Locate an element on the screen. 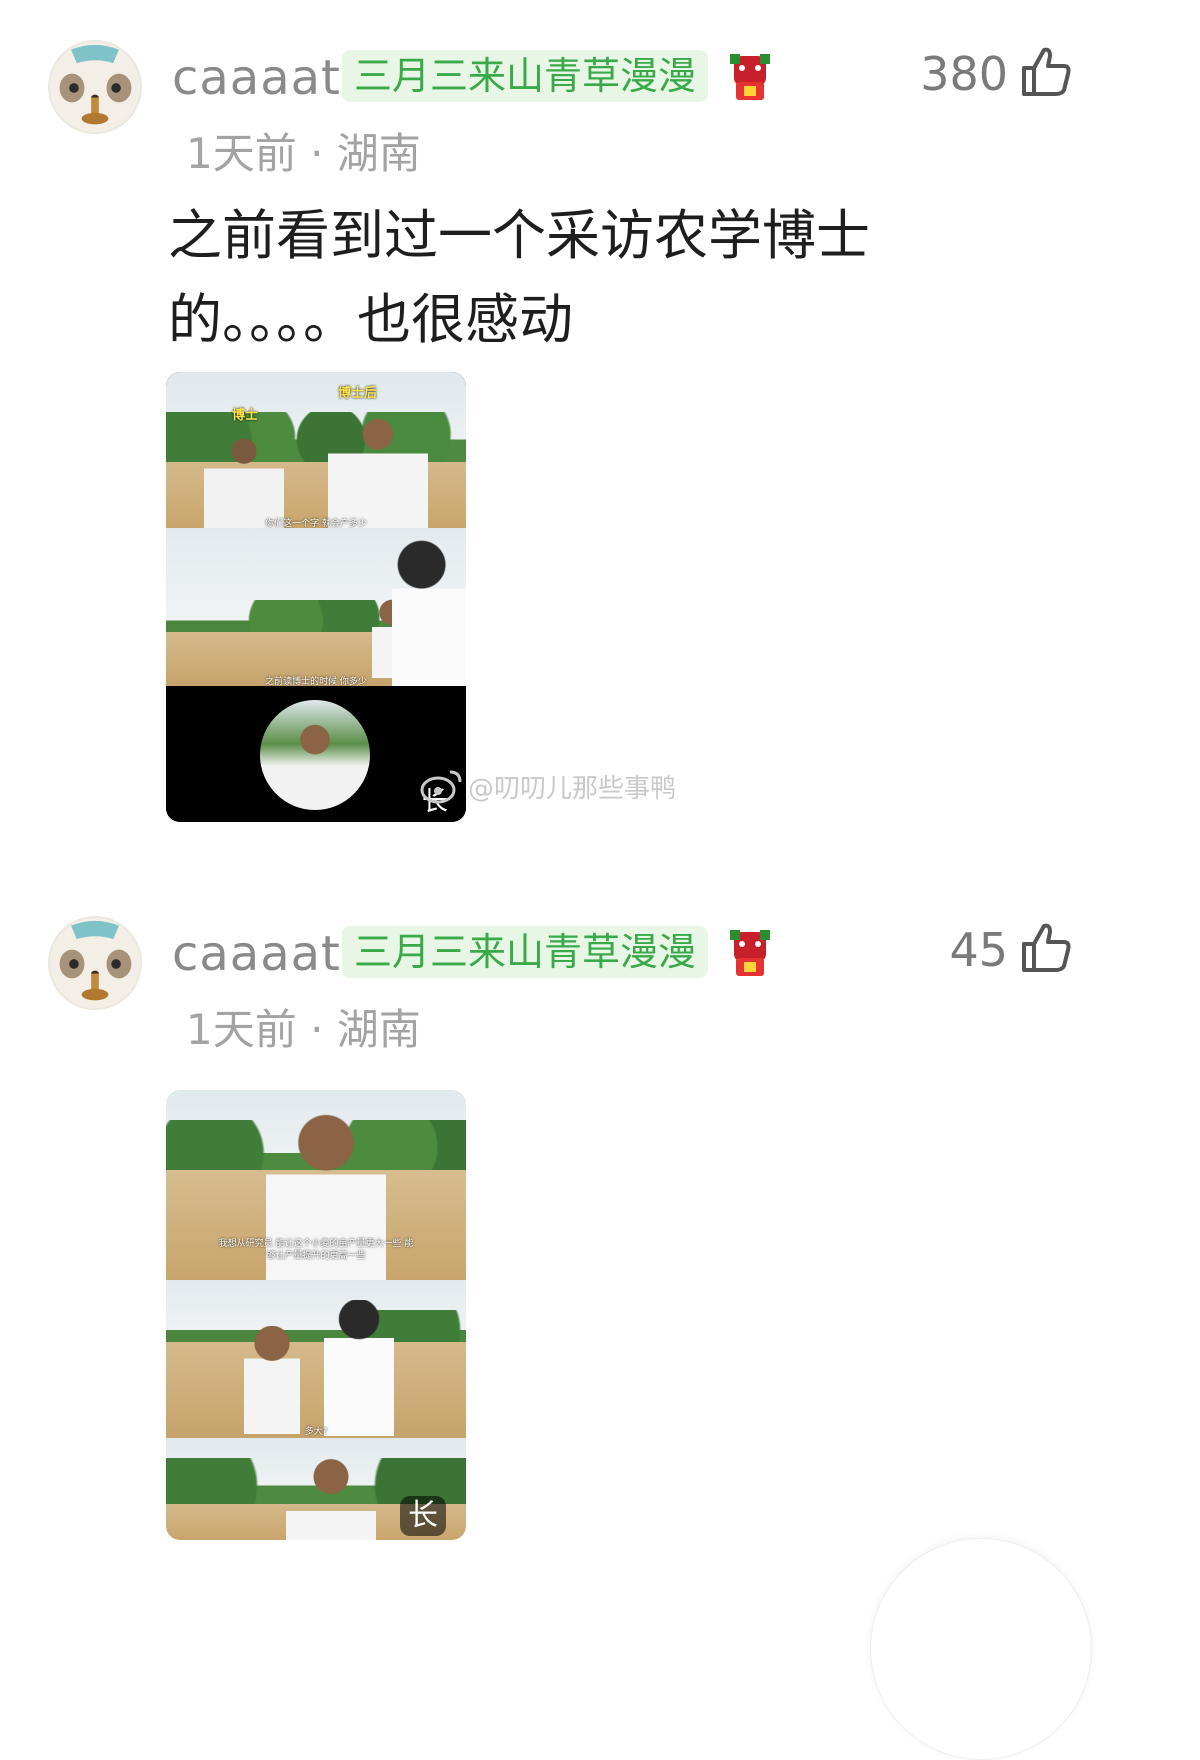  video-caption: 之前读博士的时候 你多少 is located at coordinates (316, 681).